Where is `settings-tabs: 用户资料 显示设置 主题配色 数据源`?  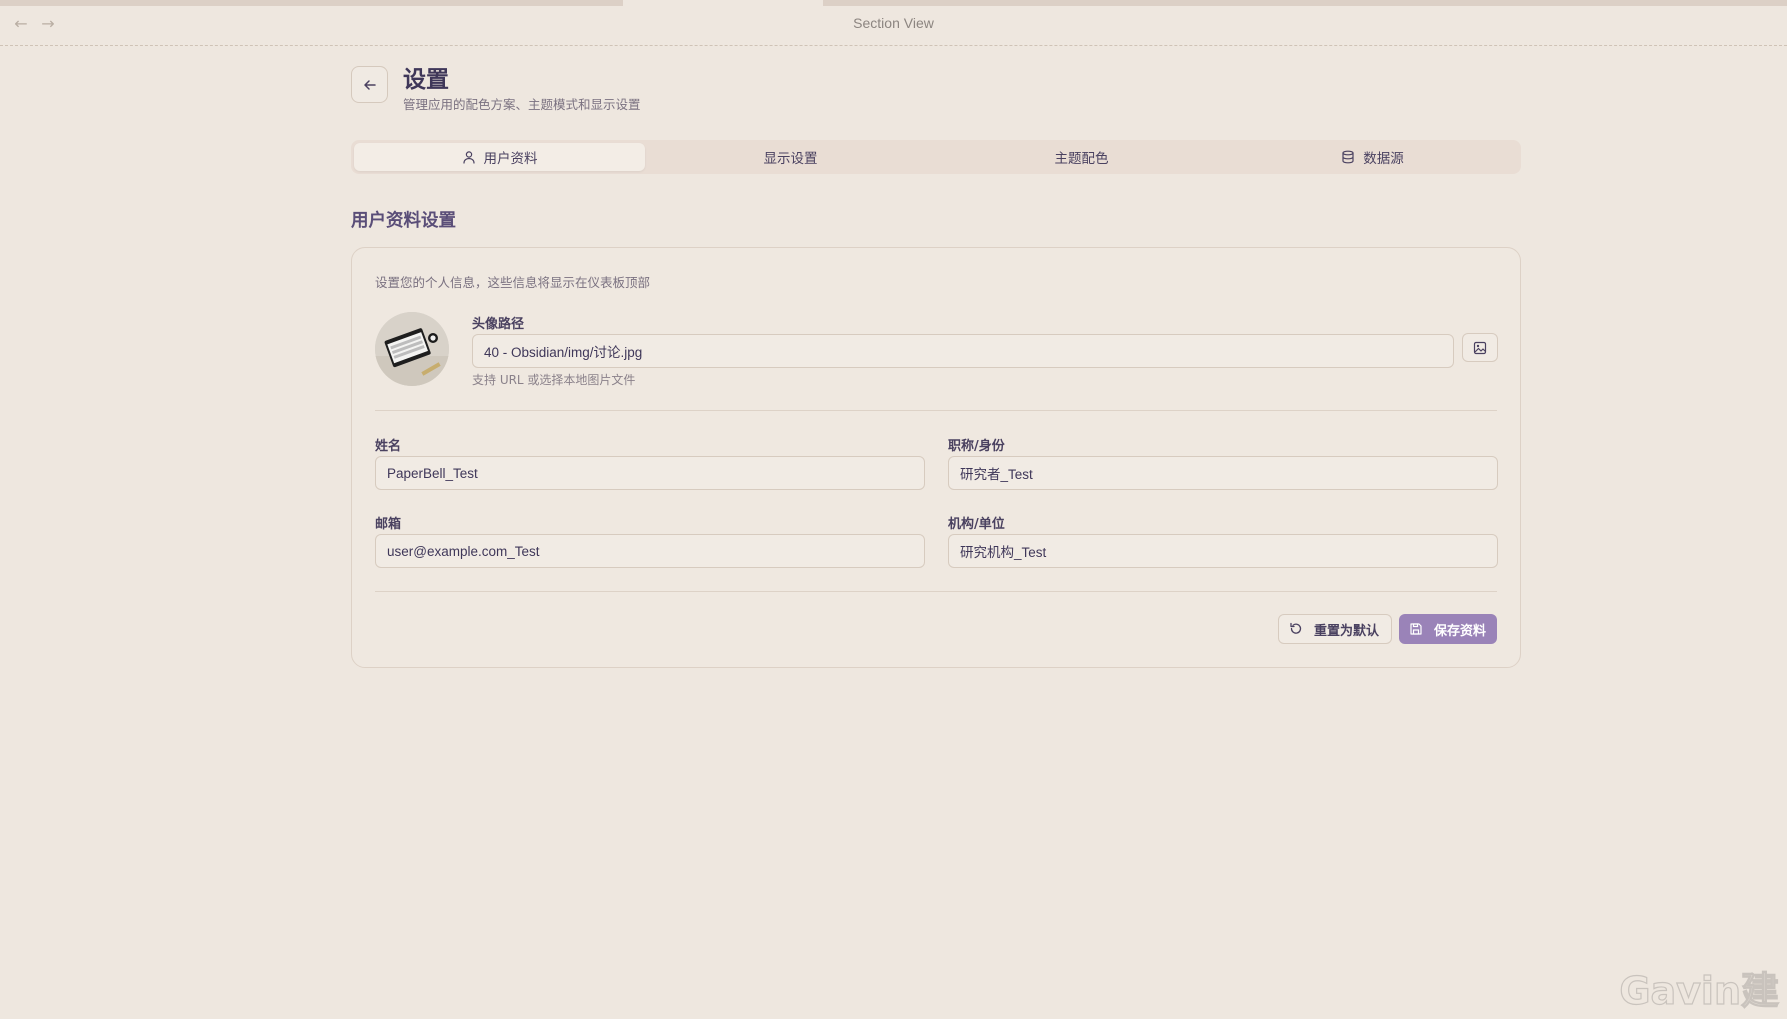 settings-tabs: 用户资料 显示设置 主题配色 数据源 is located at coordinates (936, 157).